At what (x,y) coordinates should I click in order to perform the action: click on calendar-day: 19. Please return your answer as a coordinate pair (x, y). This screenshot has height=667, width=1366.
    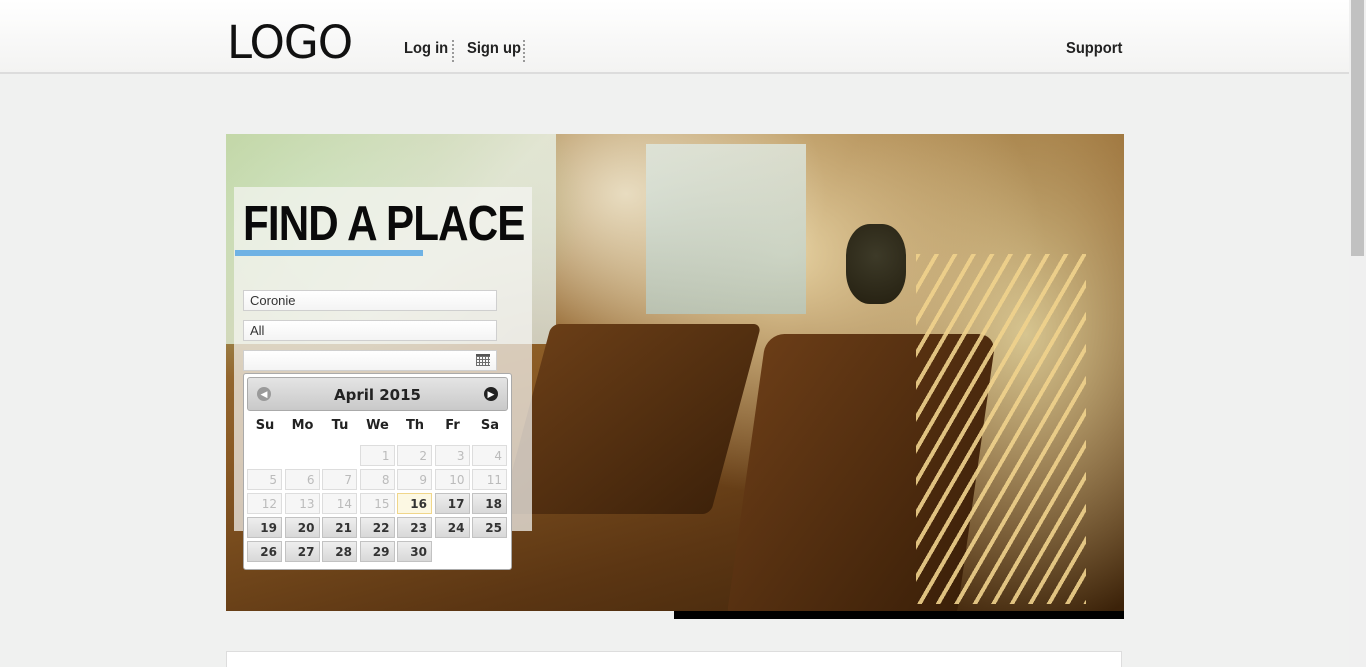
    Looking at the image, I should click on (264, 527).